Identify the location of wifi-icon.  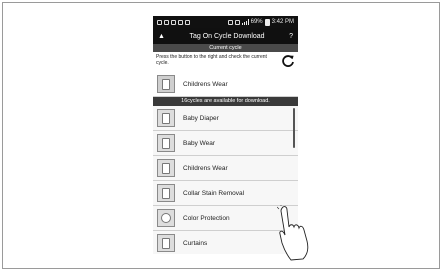
(237, 22).